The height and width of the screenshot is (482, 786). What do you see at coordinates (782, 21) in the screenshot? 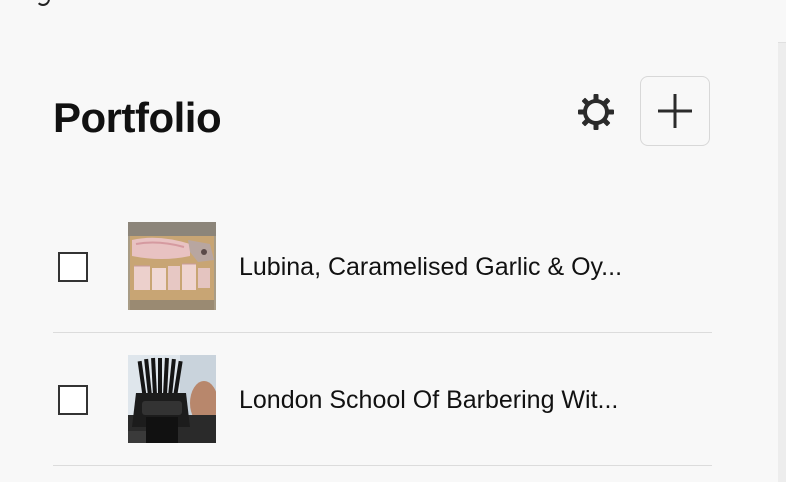
I see `right-edge-header` at bounding box center [782, 21].